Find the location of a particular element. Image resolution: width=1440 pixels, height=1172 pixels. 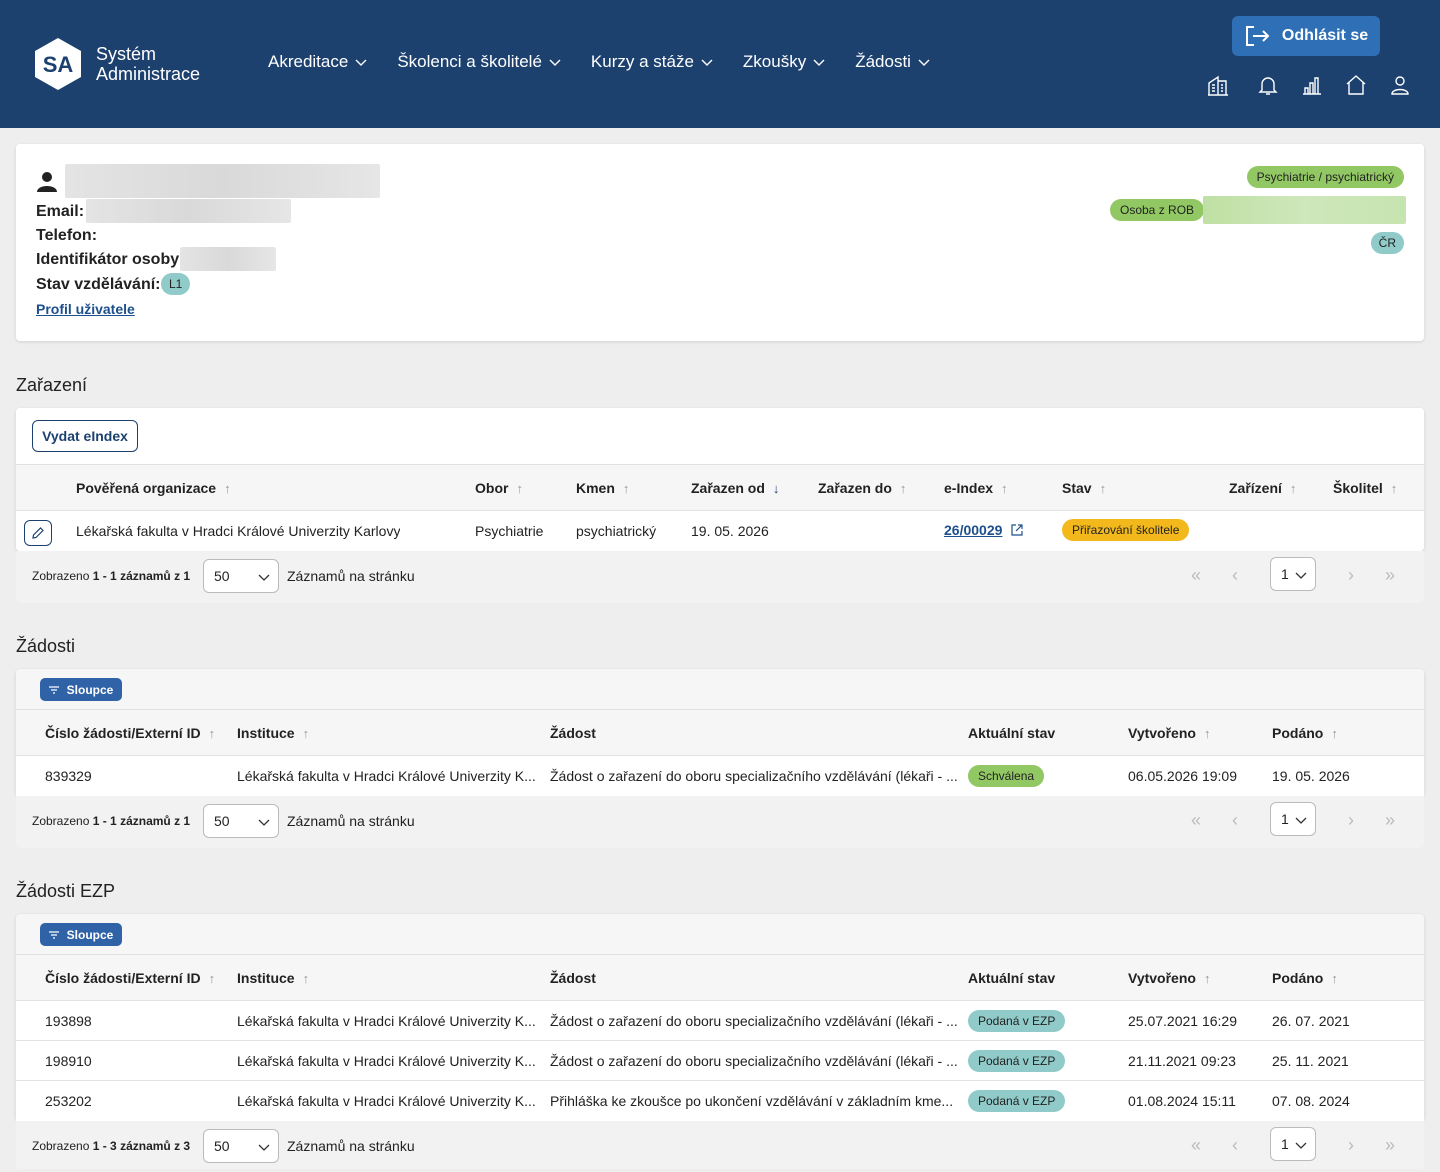

col-skolitel: Školitel ↑ is located at coordinates (1365, 488).